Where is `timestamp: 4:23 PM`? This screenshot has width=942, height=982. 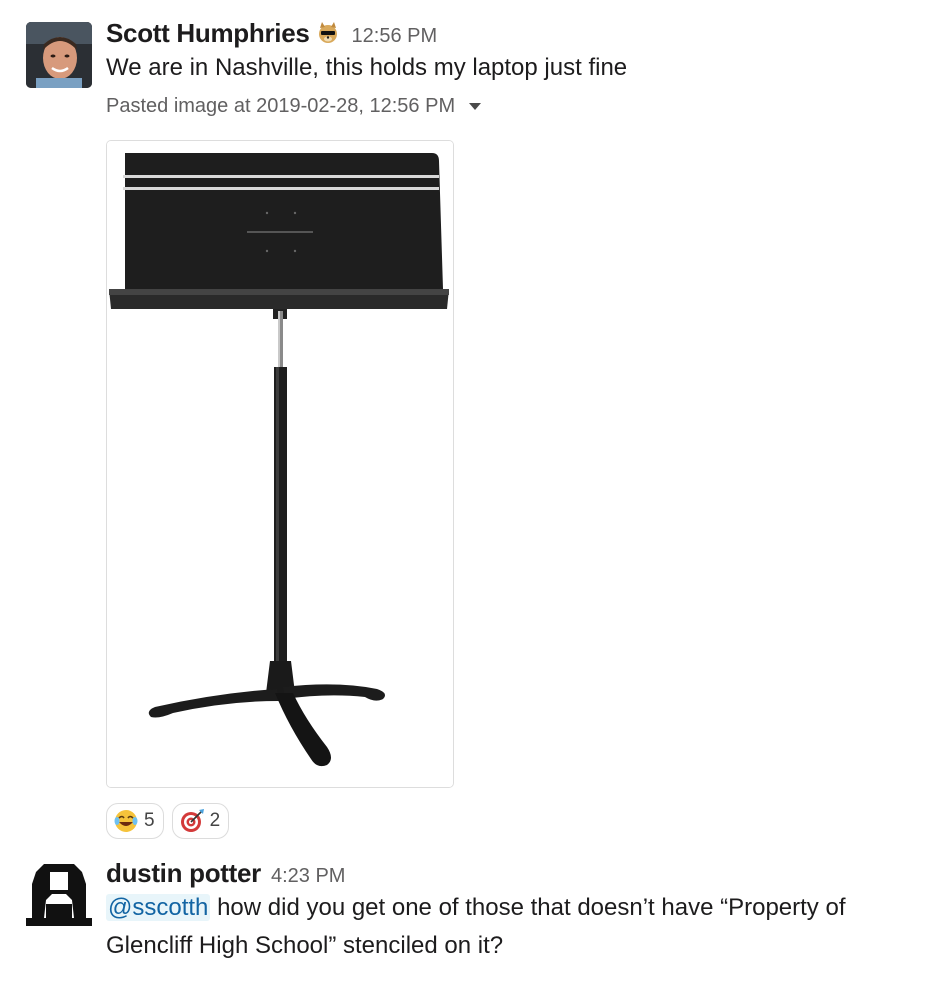
timestamp: 4:23 PM is located at coordinates (308, 876).